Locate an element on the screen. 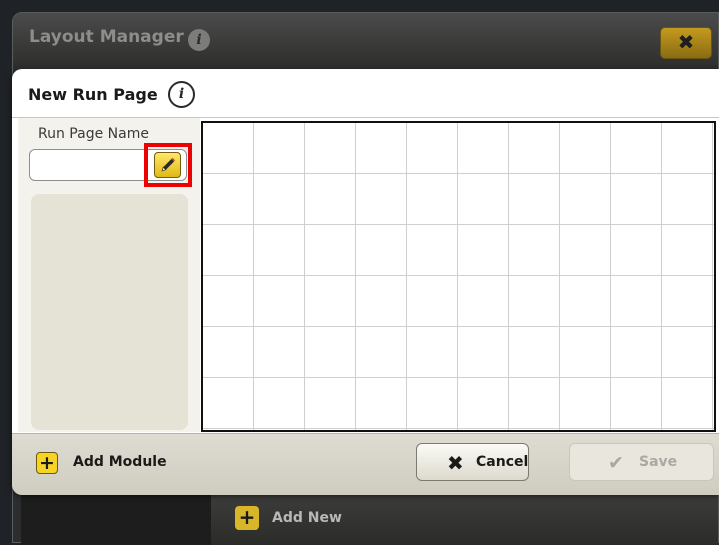  module-list-area is located at coordinates (109, 312).